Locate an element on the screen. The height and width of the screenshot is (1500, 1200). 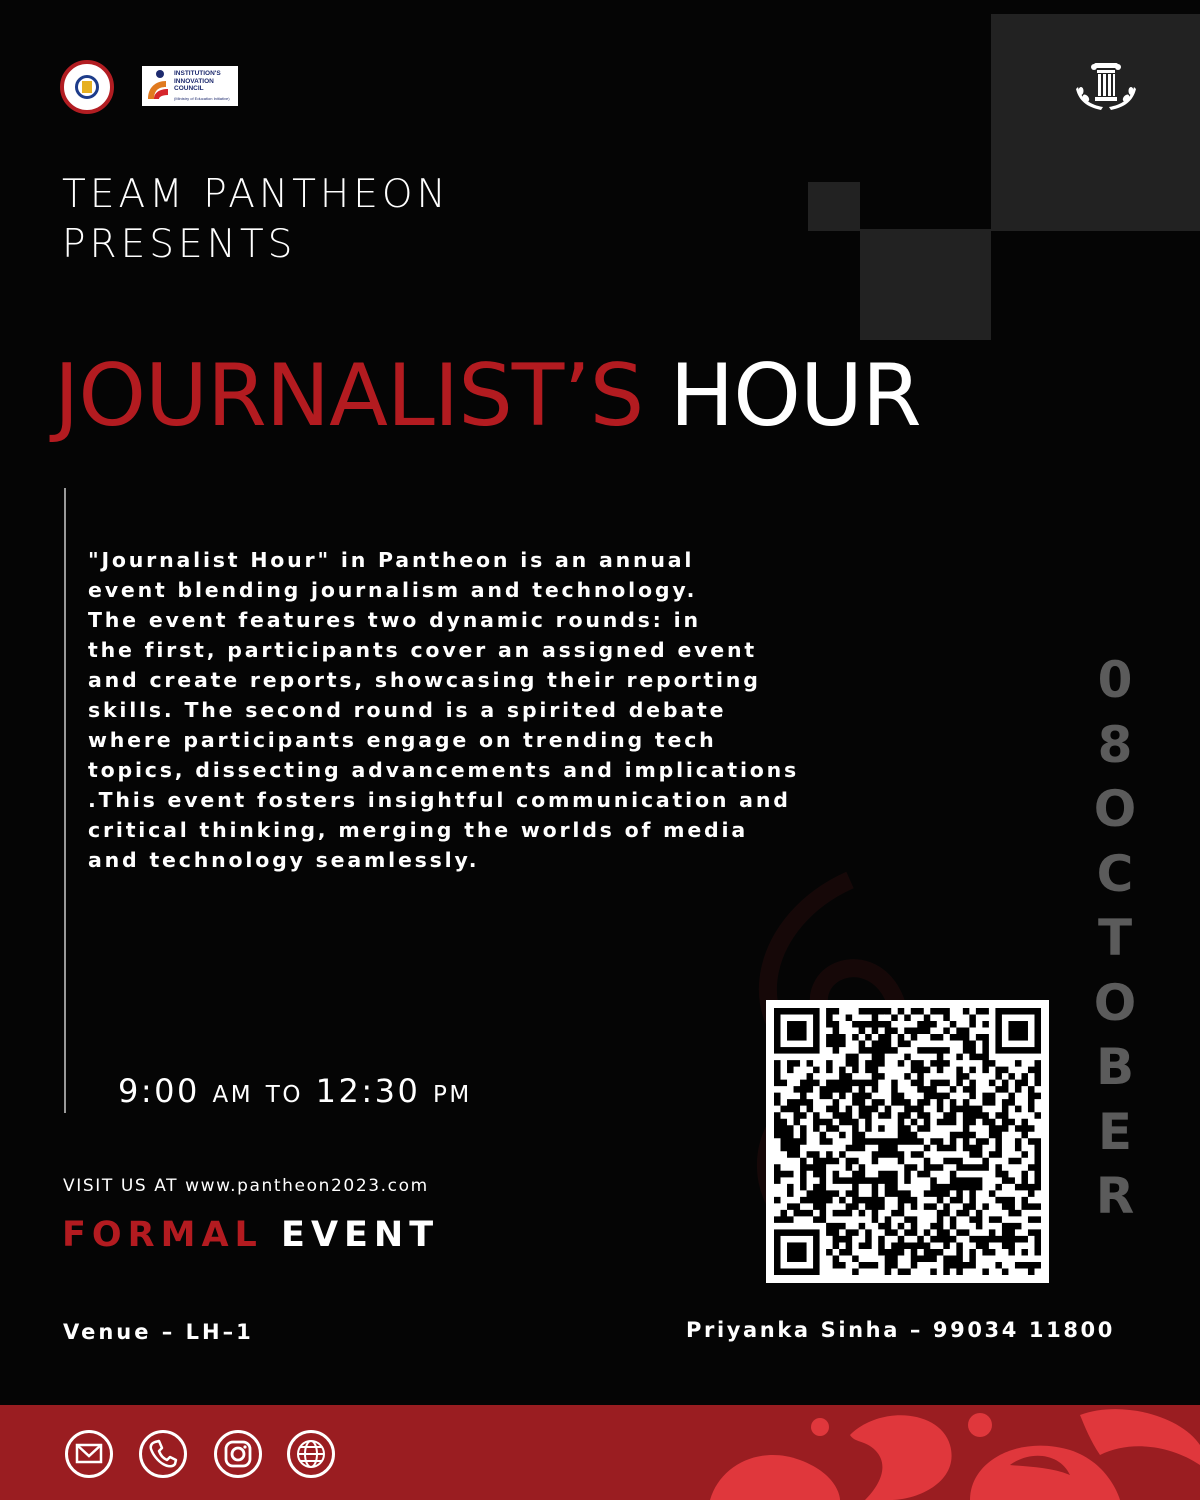
iic-logo-text: INSTITUTION'S INNOVATION COUNCIL is located at coordinates (205, 81).